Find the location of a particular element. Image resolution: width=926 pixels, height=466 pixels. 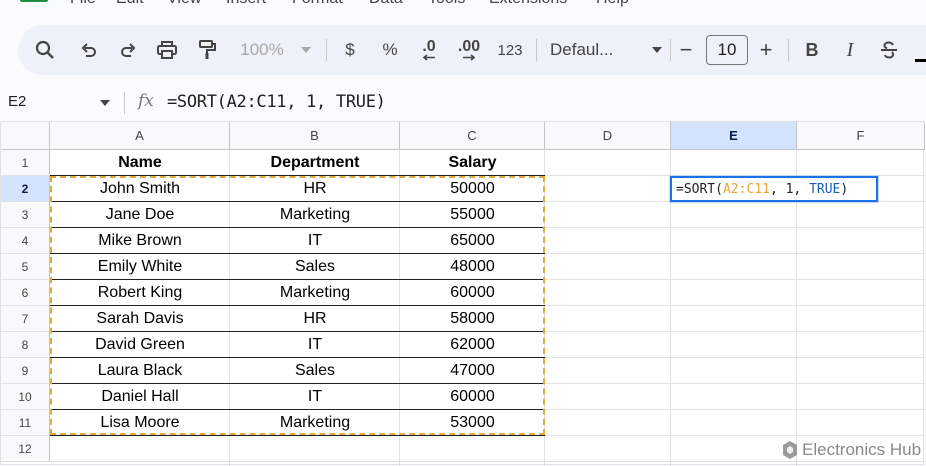

decrease-decimal-label: .0 is located at coordinates (429, 46).